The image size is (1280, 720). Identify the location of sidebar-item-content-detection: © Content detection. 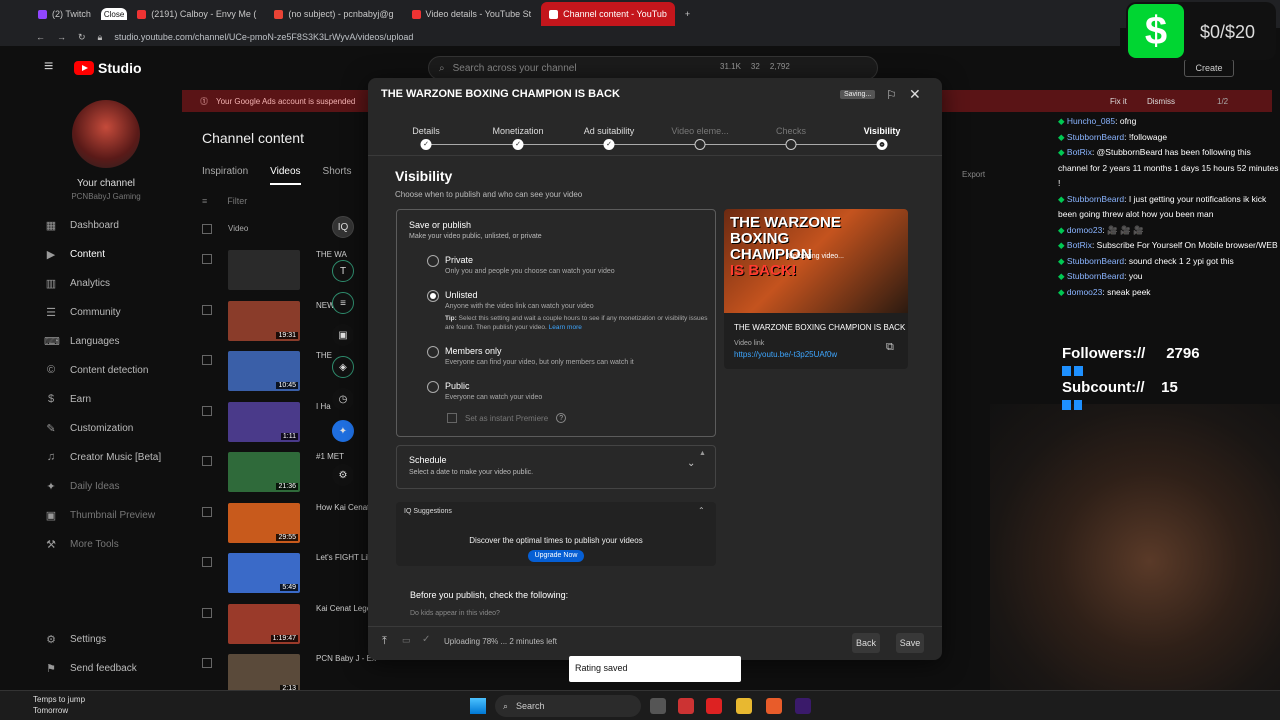
(96, 370).